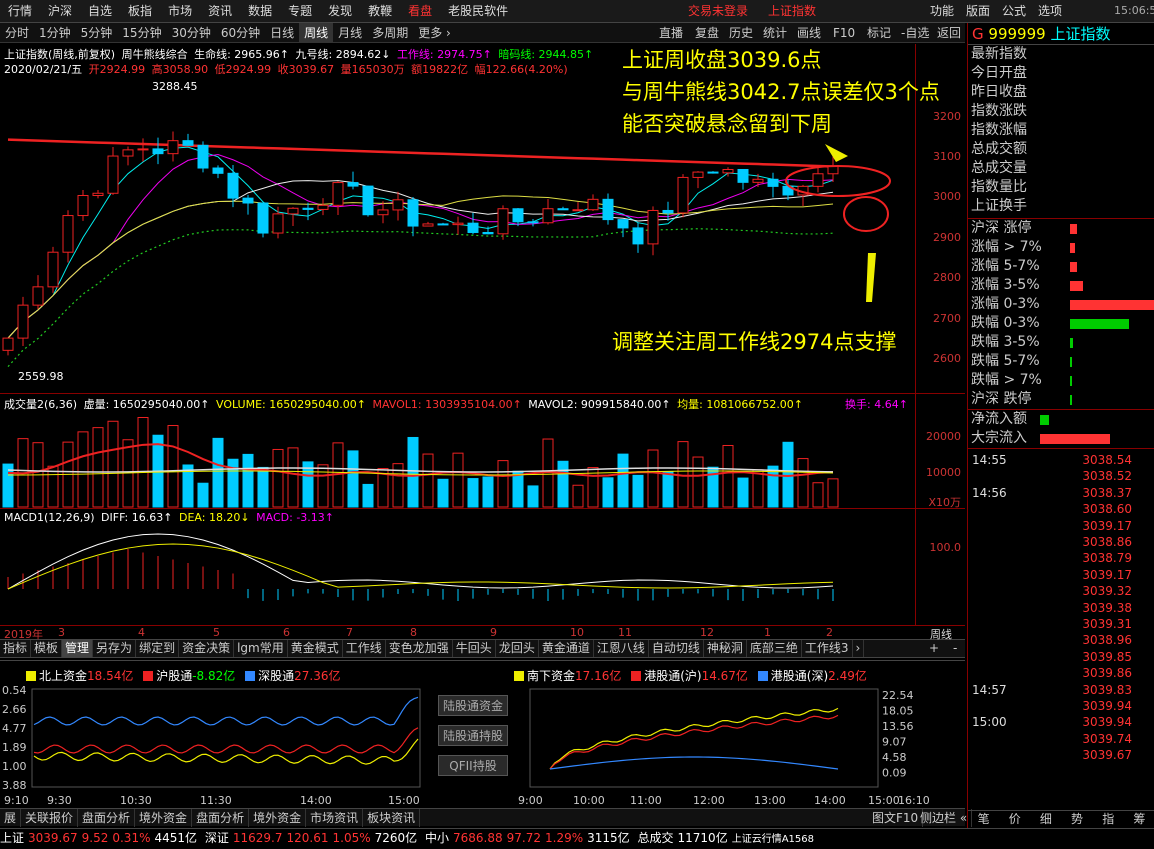  What do you see at coordinates (809, 33) in the screenshot?
I see `tool-draw: 画线` at bounding box center [809, 33].